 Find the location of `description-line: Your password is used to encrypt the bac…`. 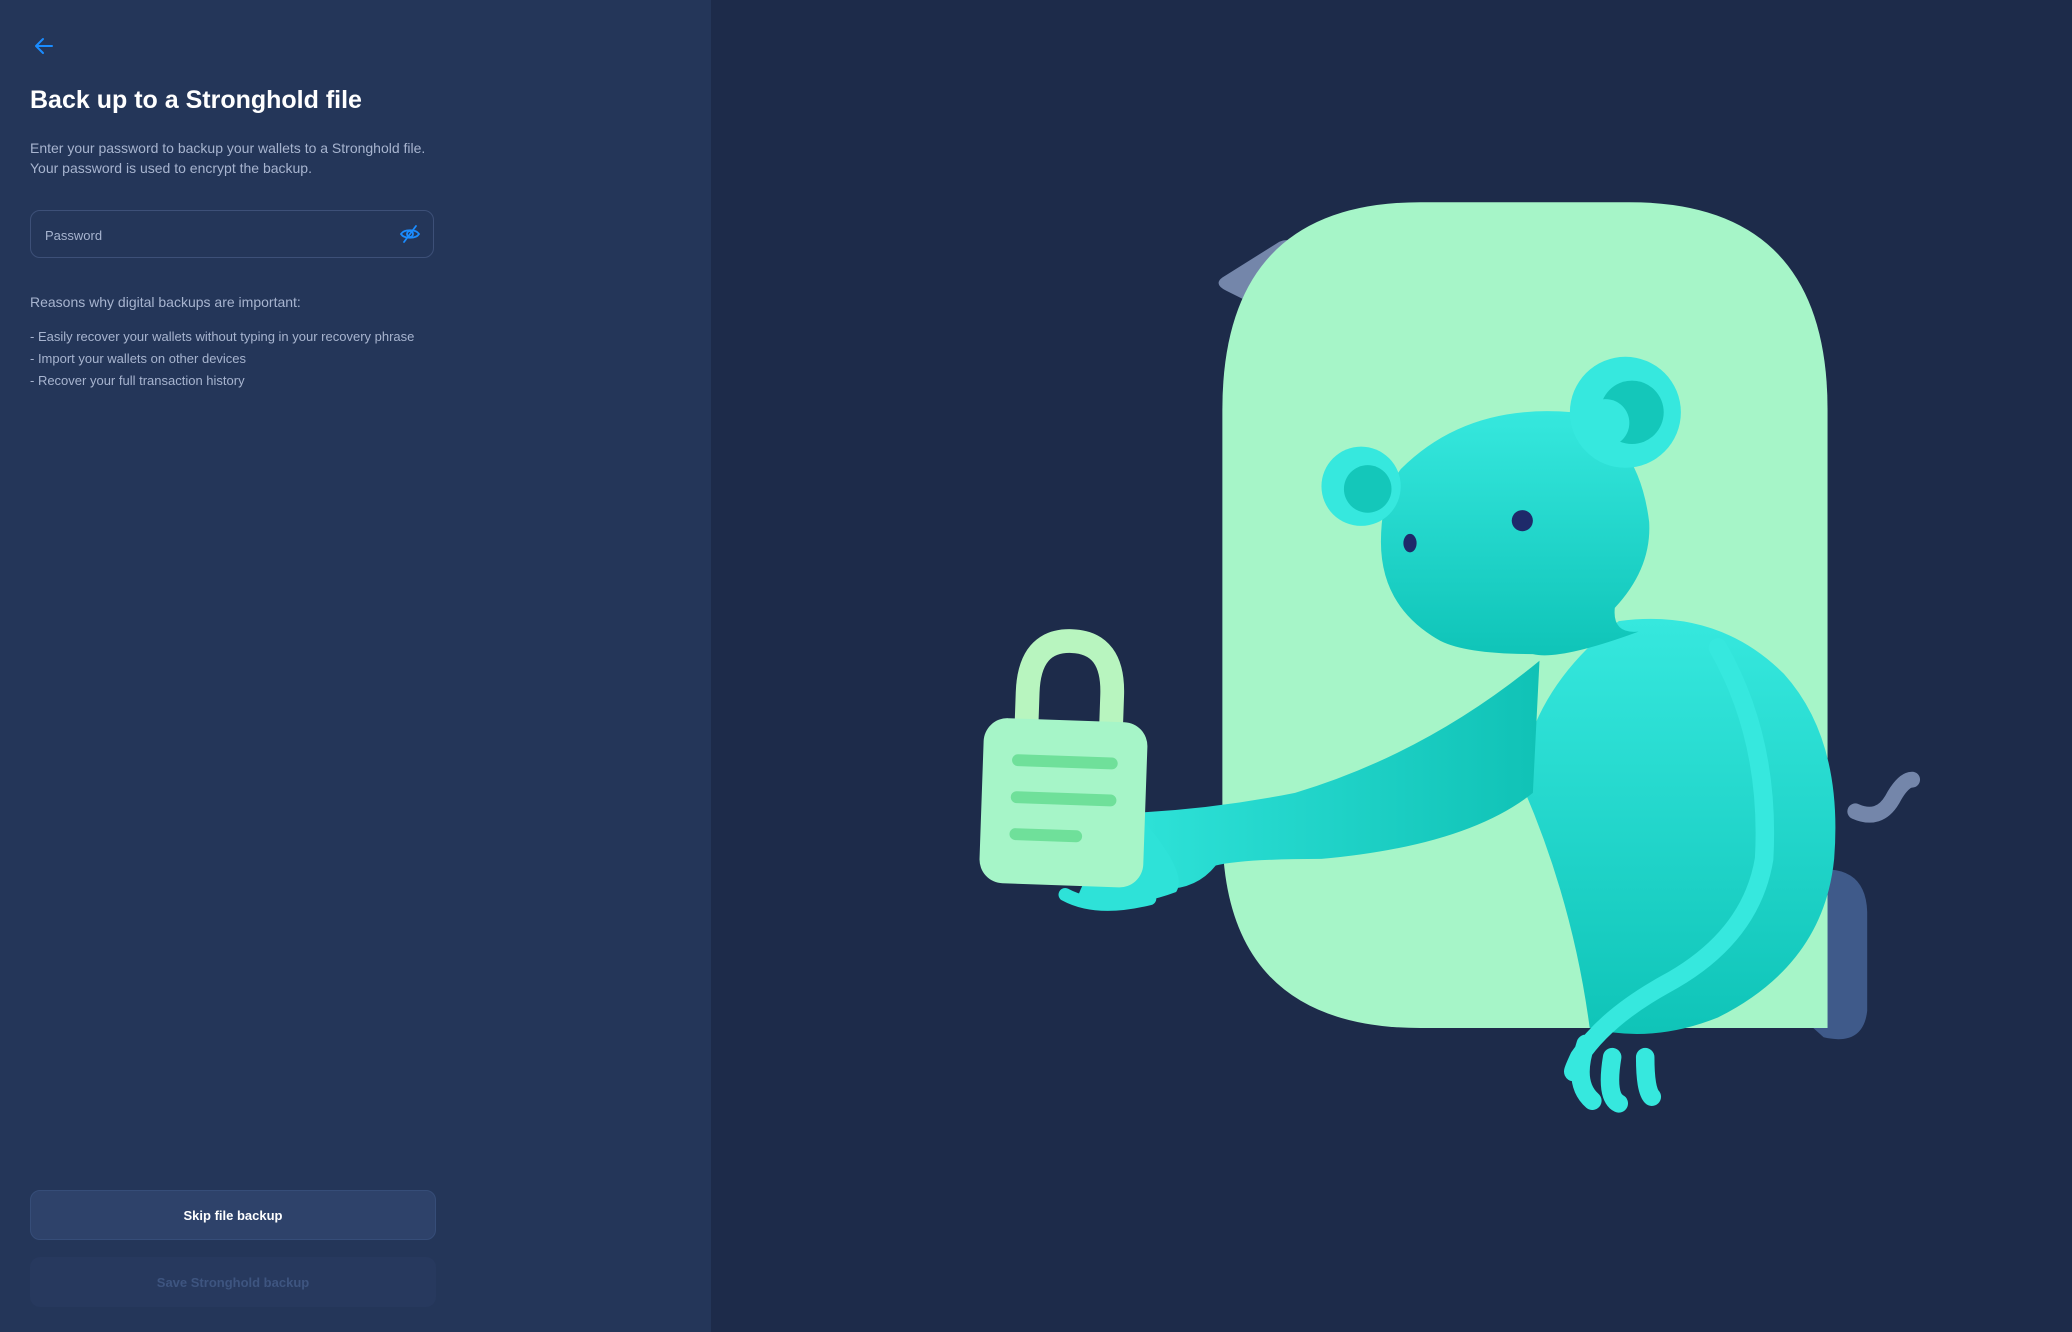

description-line: Your password is used to encrypt the bac… is located at coordinates (171, 168).